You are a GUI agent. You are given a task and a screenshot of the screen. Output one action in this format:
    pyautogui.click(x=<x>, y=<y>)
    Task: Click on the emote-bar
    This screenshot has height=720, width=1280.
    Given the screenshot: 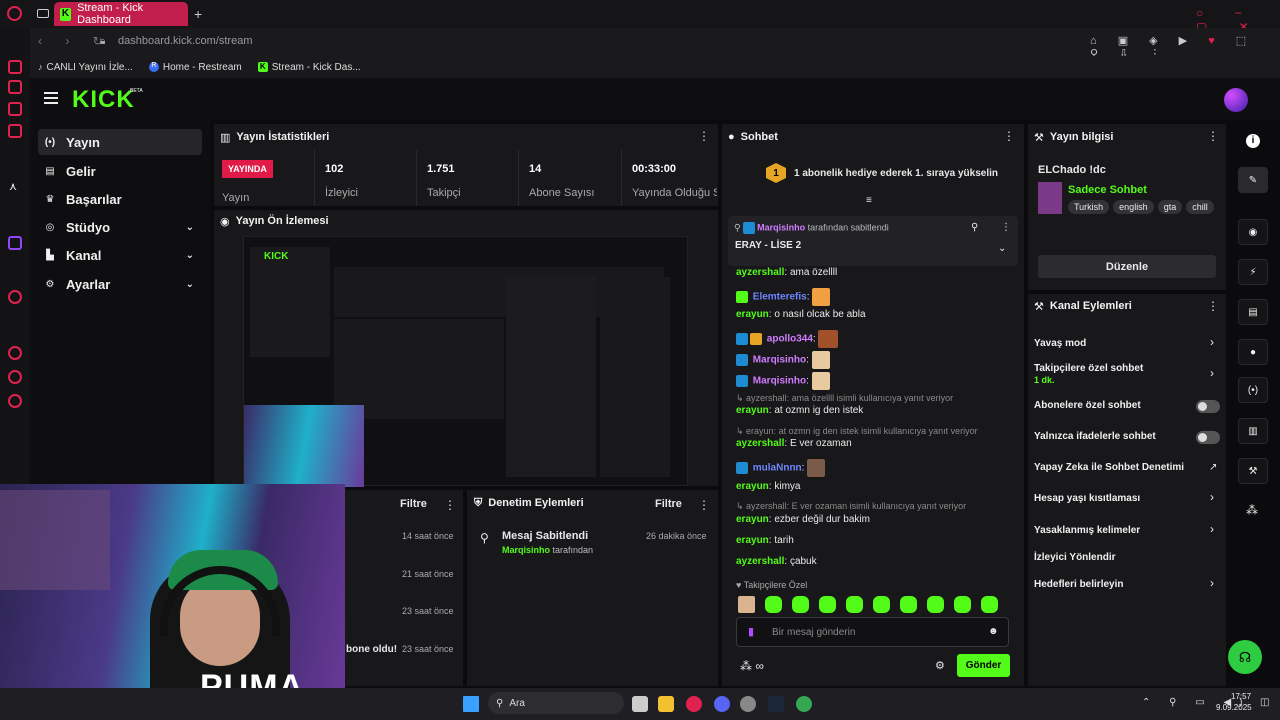 What is the action you would take?
    pyautogui.click(x=868, y=604)
    